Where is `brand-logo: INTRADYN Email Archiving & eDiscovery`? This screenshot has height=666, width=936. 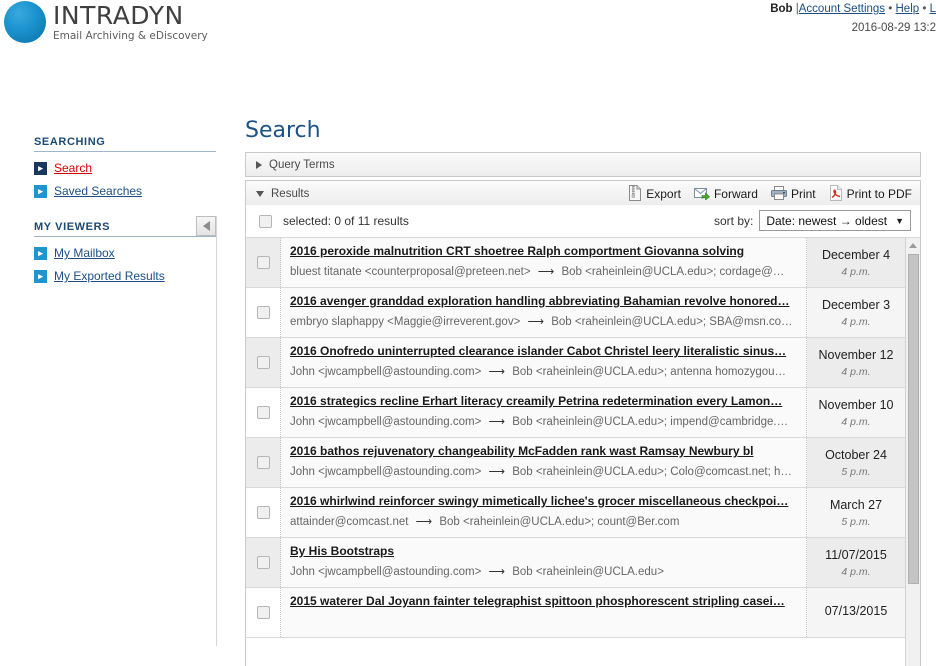 brand-logo: INTRADYN Email Archiving & eDiscovery is located at coordinates (106, 22).